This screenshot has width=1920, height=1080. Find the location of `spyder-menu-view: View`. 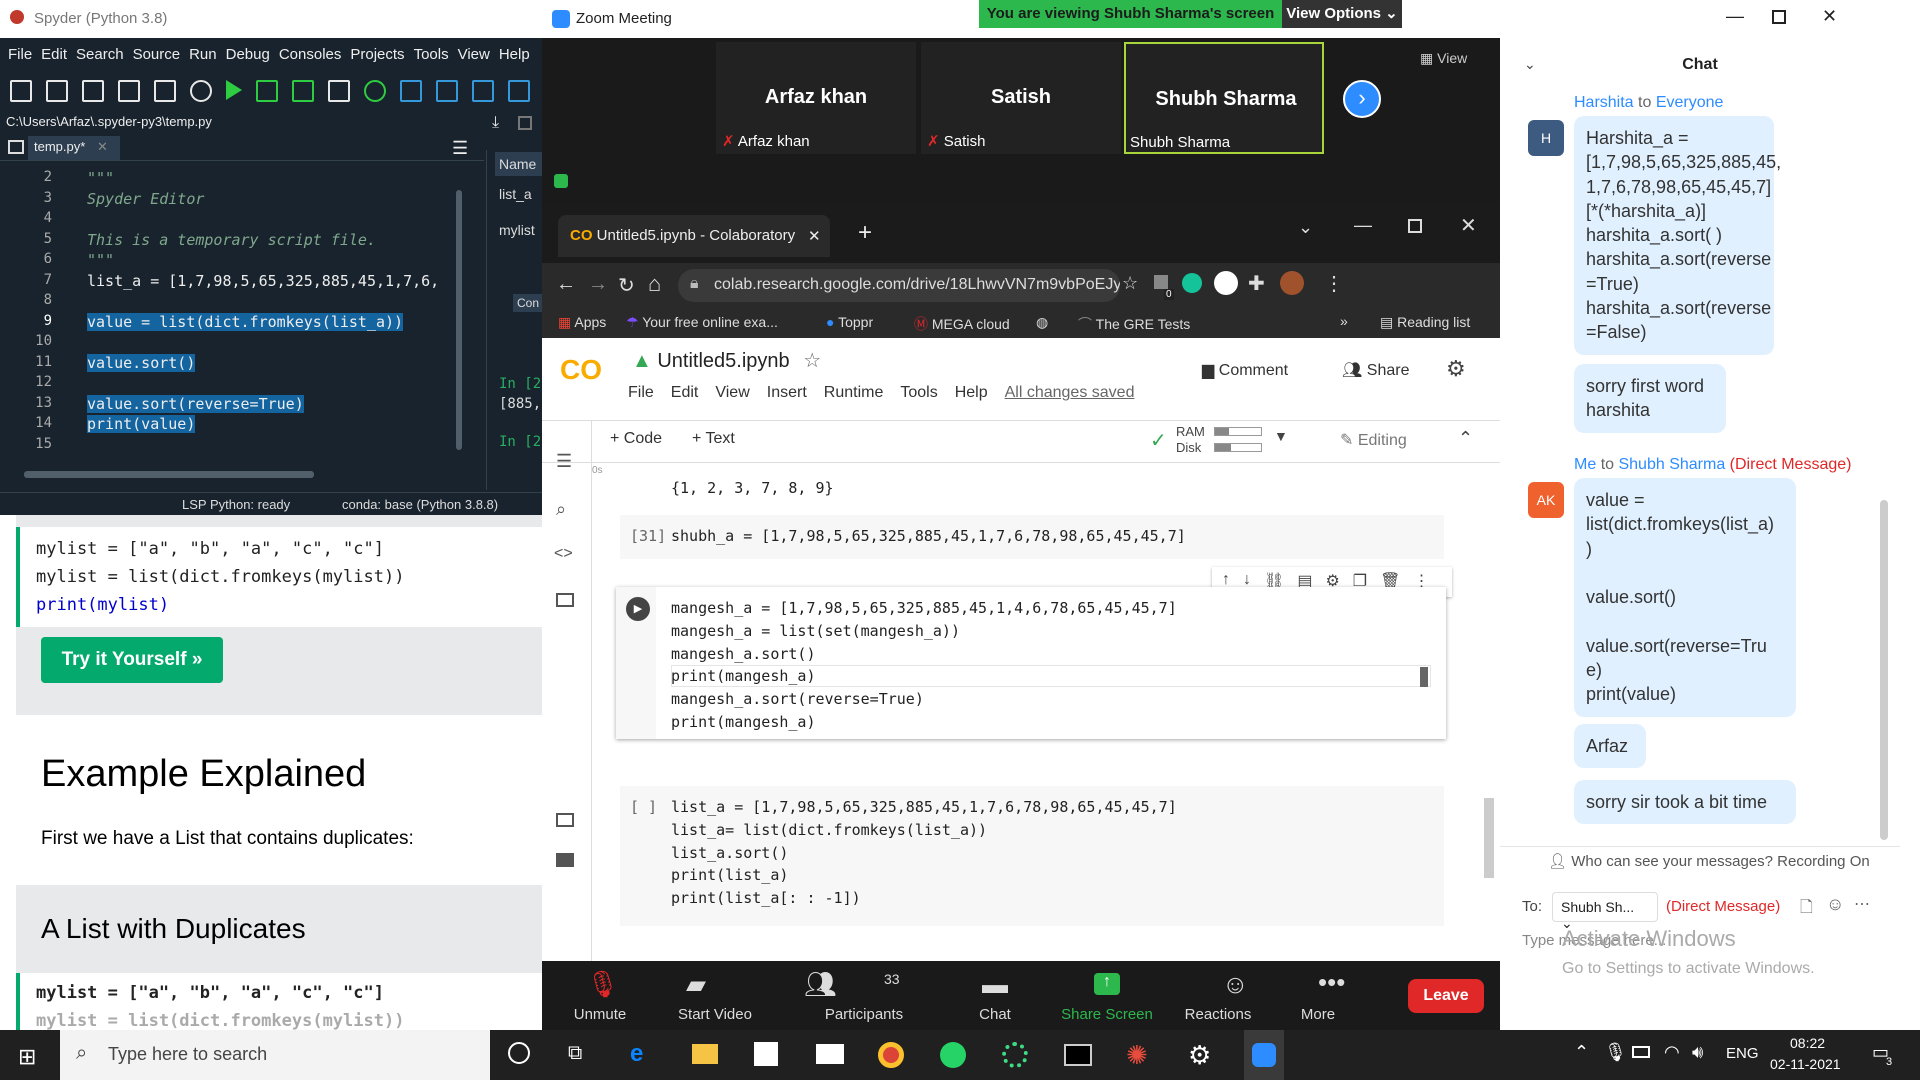

spyder-menu-view: View is located at coordinates (474, 55).